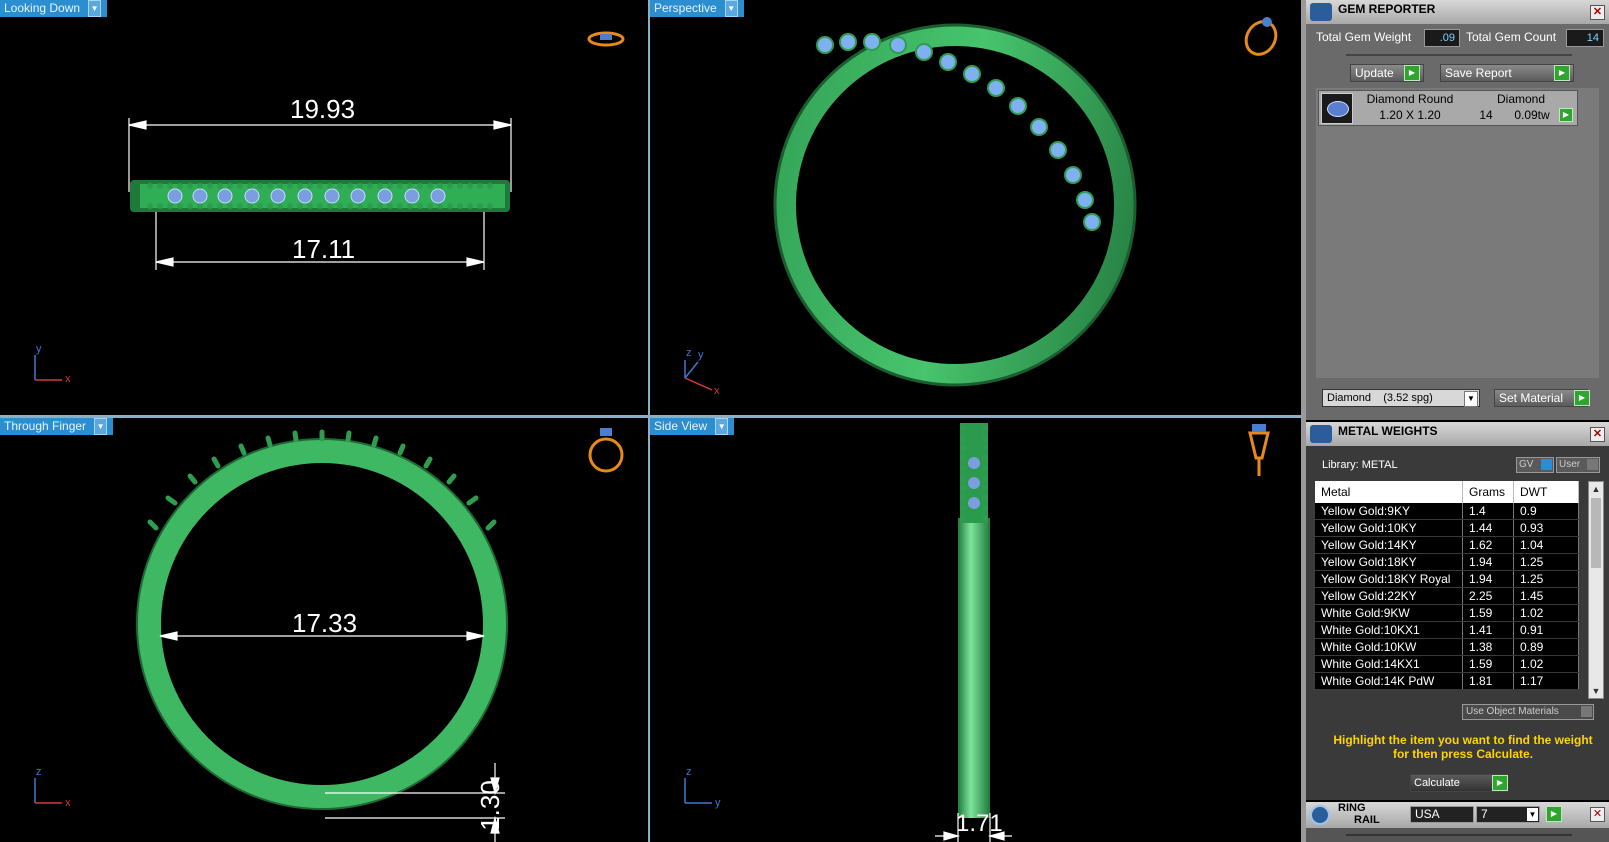  Describe the element at coordinates (1562, 73) in the screenshot. I see `save-report-go-icon: ▶` at that location.